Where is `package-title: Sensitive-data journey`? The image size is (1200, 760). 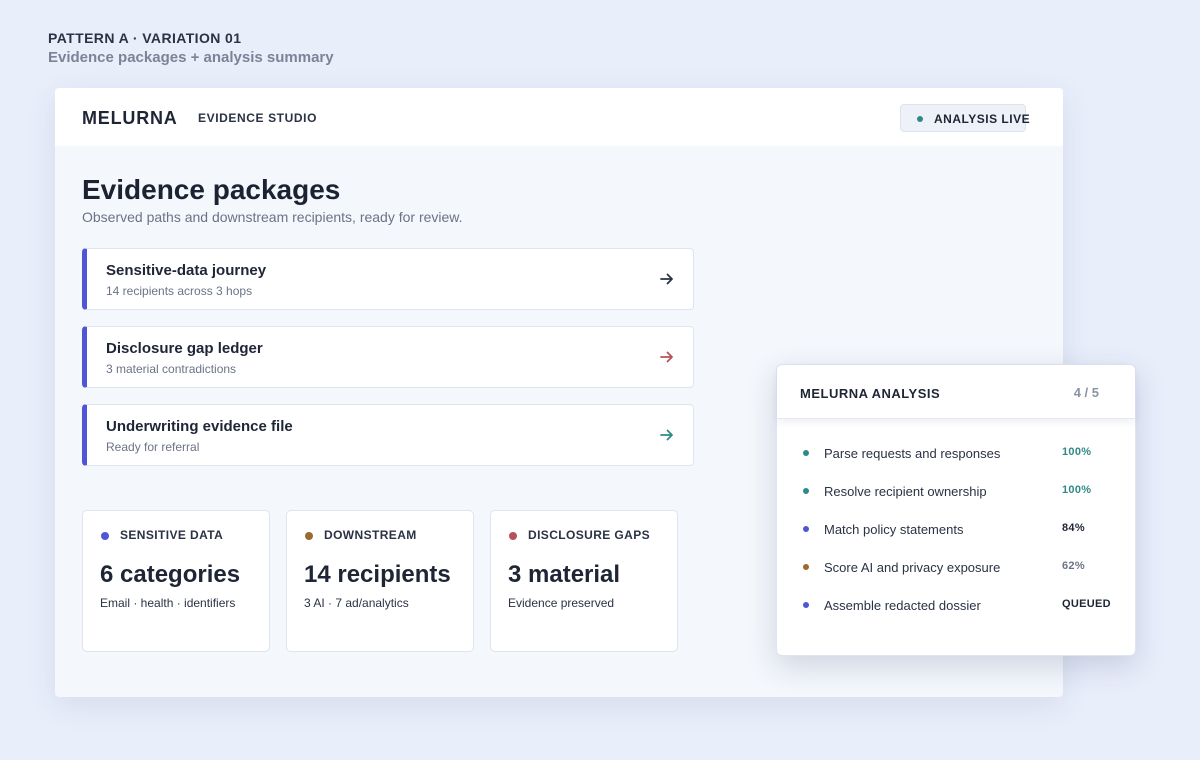 package-title: Sensitive-data journey is located at coordinates (186, 270).